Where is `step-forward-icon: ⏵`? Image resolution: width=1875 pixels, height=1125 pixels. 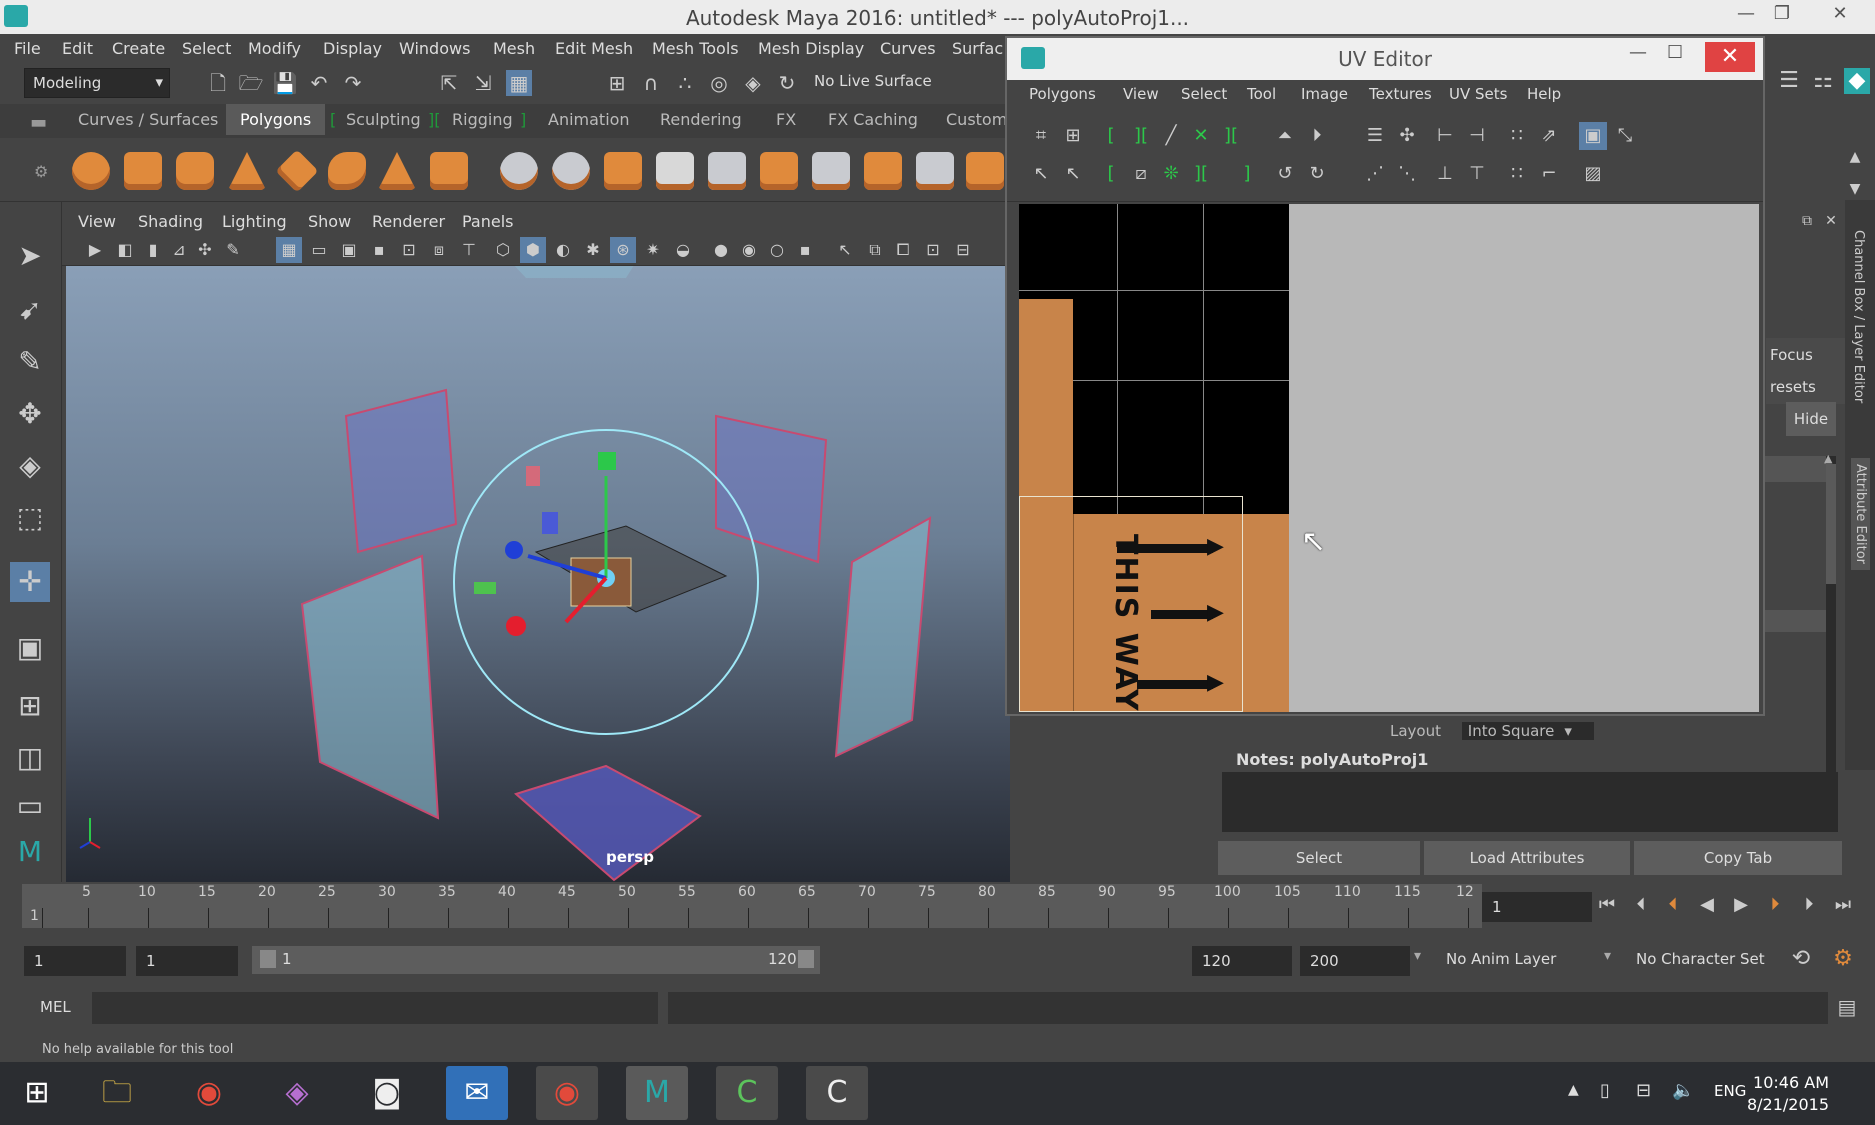 step-forward-icon: ⏵ is located at coordinates (1809, 905).